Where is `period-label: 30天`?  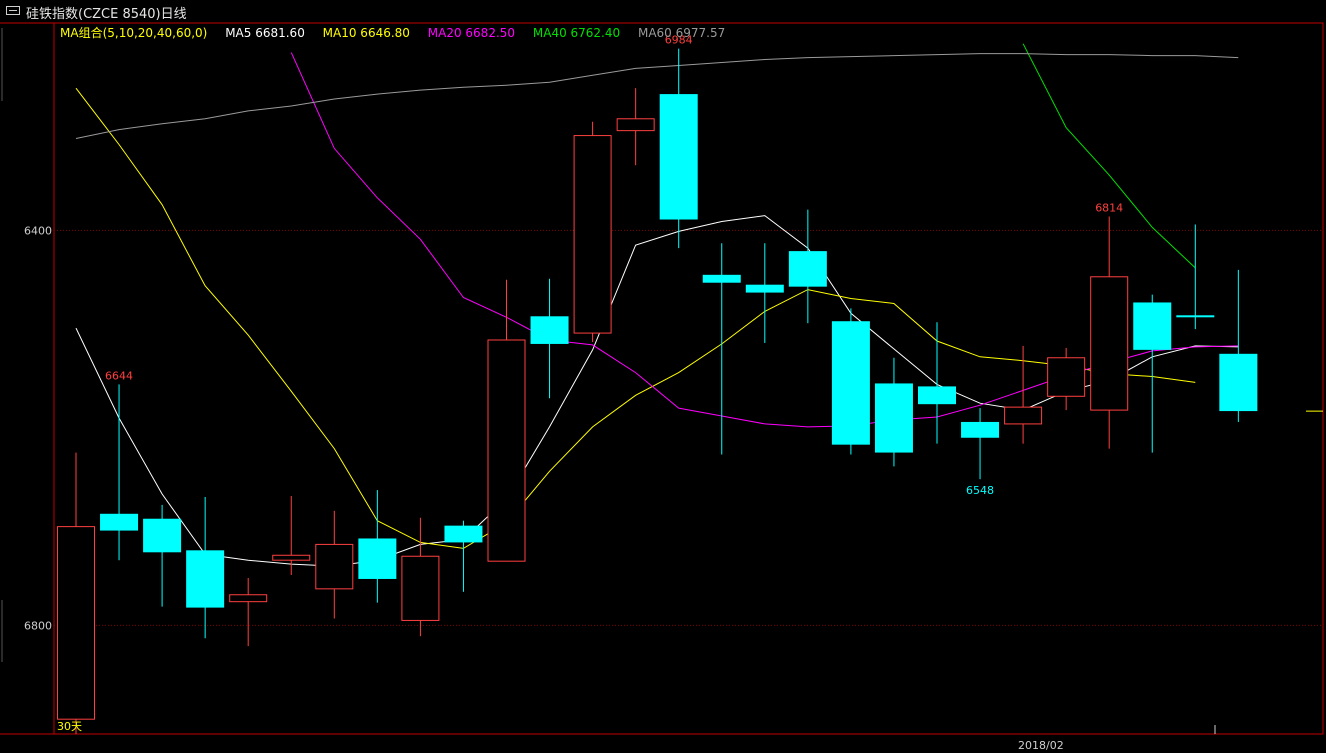 period-label: 30天 is located at coordinates (69, 726).